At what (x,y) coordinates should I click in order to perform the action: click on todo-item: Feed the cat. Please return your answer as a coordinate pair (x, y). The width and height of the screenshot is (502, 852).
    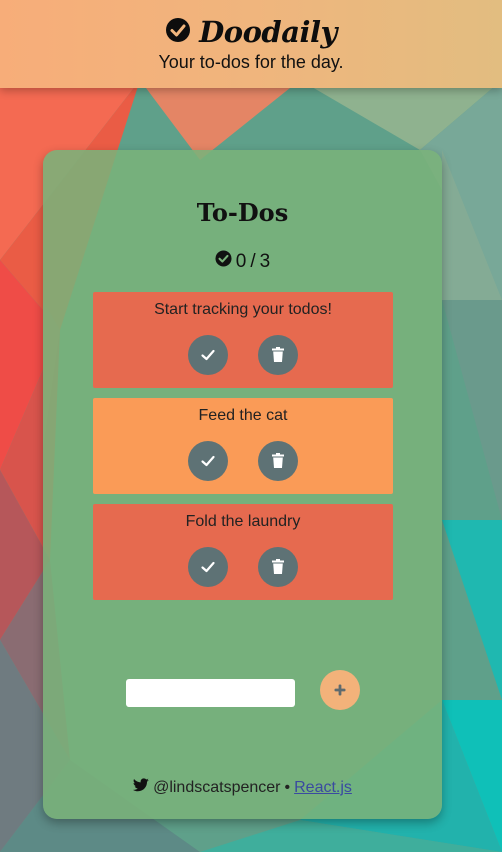
    Looking at the image, I should click on (243, 446).